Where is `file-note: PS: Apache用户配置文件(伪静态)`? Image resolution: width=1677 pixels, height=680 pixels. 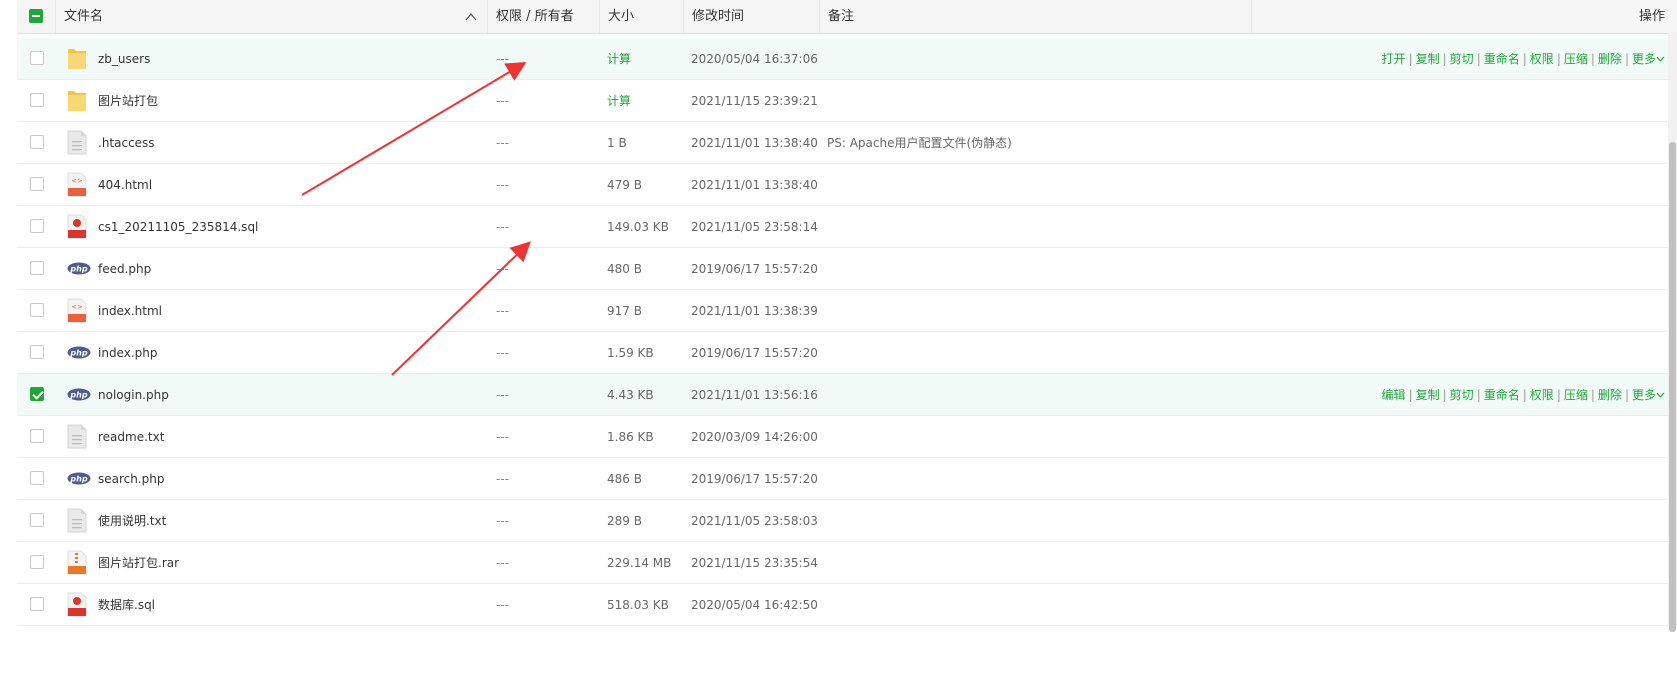
file-note: PS: Apache用户配置文件(伪静态) is located at coordinates (919, 143).